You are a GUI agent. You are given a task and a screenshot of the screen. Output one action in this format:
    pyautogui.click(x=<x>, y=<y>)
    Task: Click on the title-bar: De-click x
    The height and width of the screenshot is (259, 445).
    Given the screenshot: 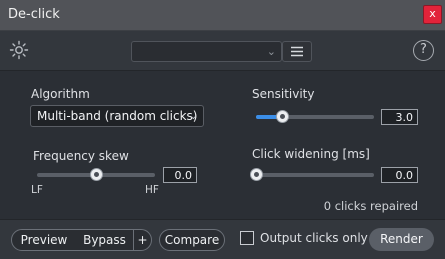 What is the action you would take?
    pyautogui.click(x=222, y=15)
    